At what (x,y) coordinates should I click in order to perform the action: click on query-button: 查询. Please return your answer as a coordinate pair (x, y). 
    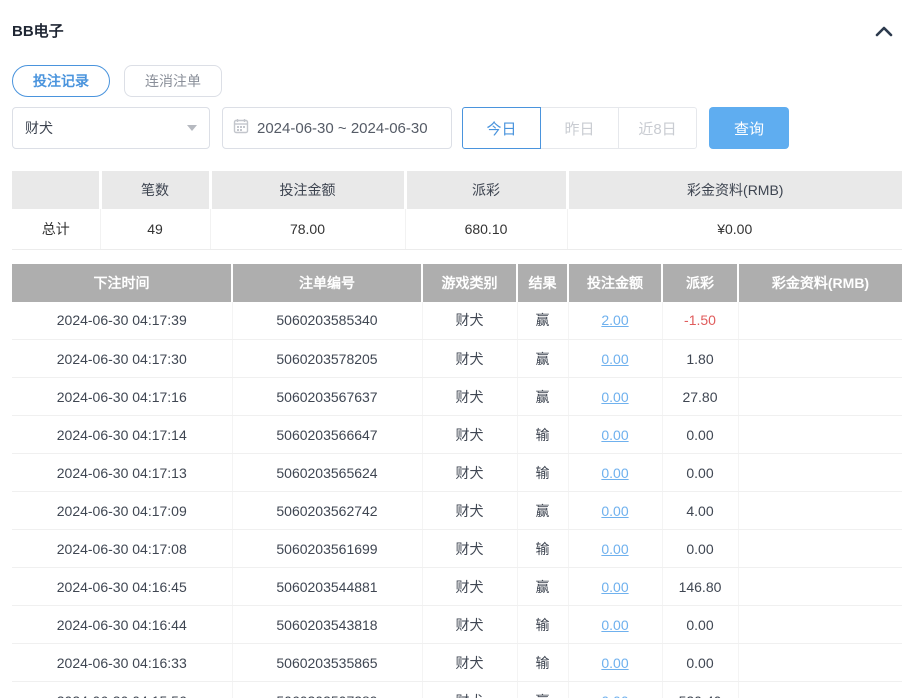
    Looking at the image, I should click on (749, 128).